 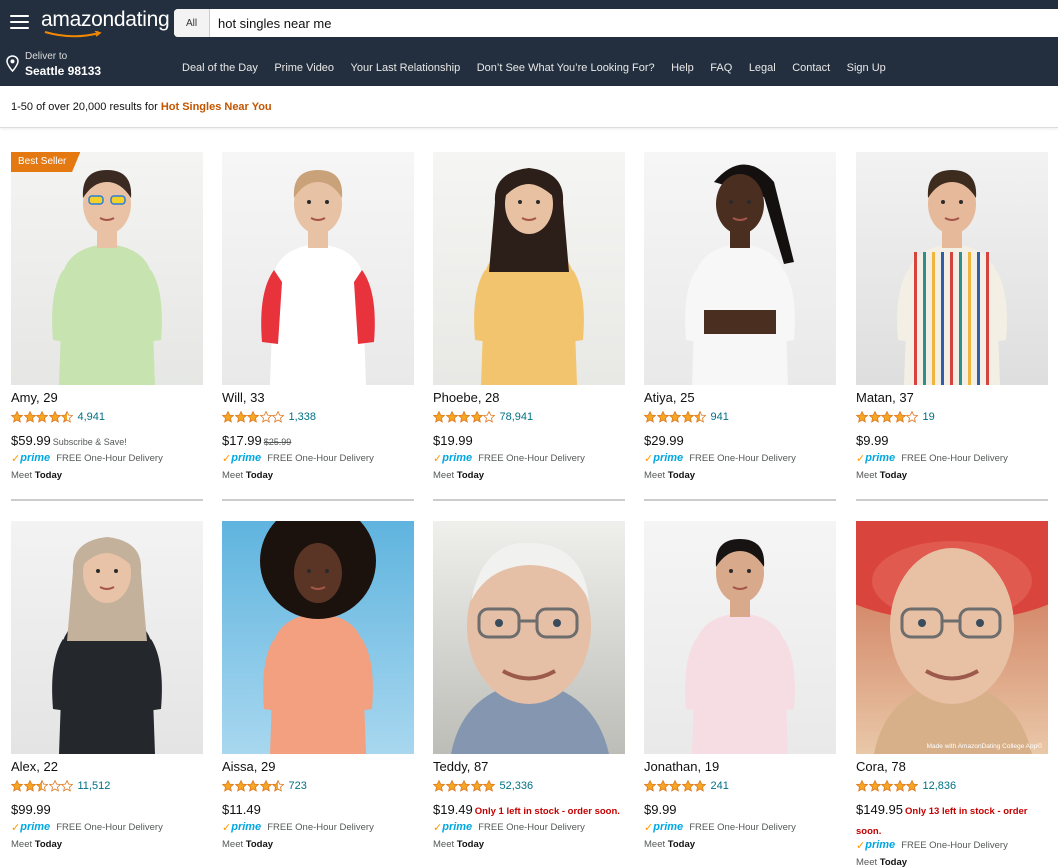 I want to click on nav-prime-video: Prime Video, so click(x=304, y=68).